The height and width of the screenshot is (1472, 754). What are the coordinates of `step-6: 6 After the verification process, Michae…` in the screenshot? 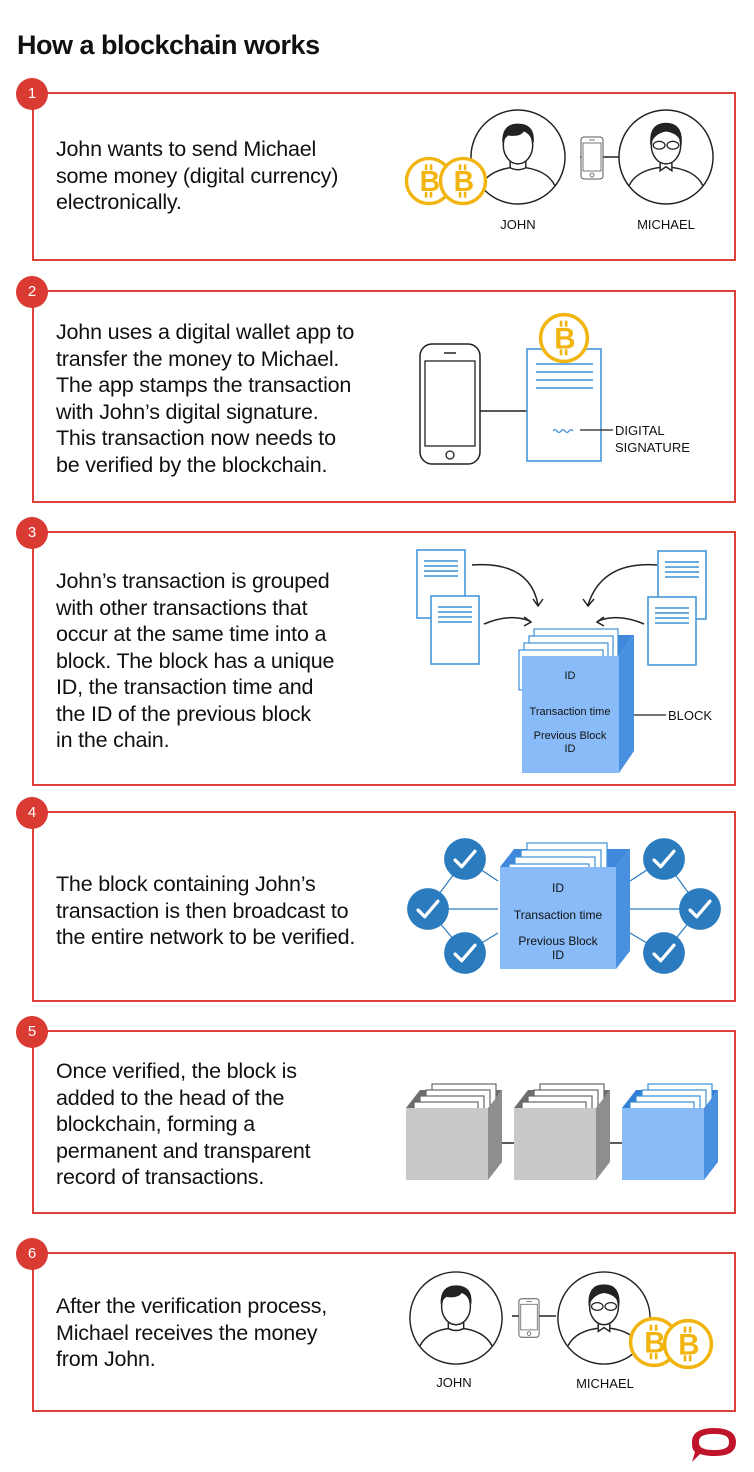 It's located at (376, 1325).